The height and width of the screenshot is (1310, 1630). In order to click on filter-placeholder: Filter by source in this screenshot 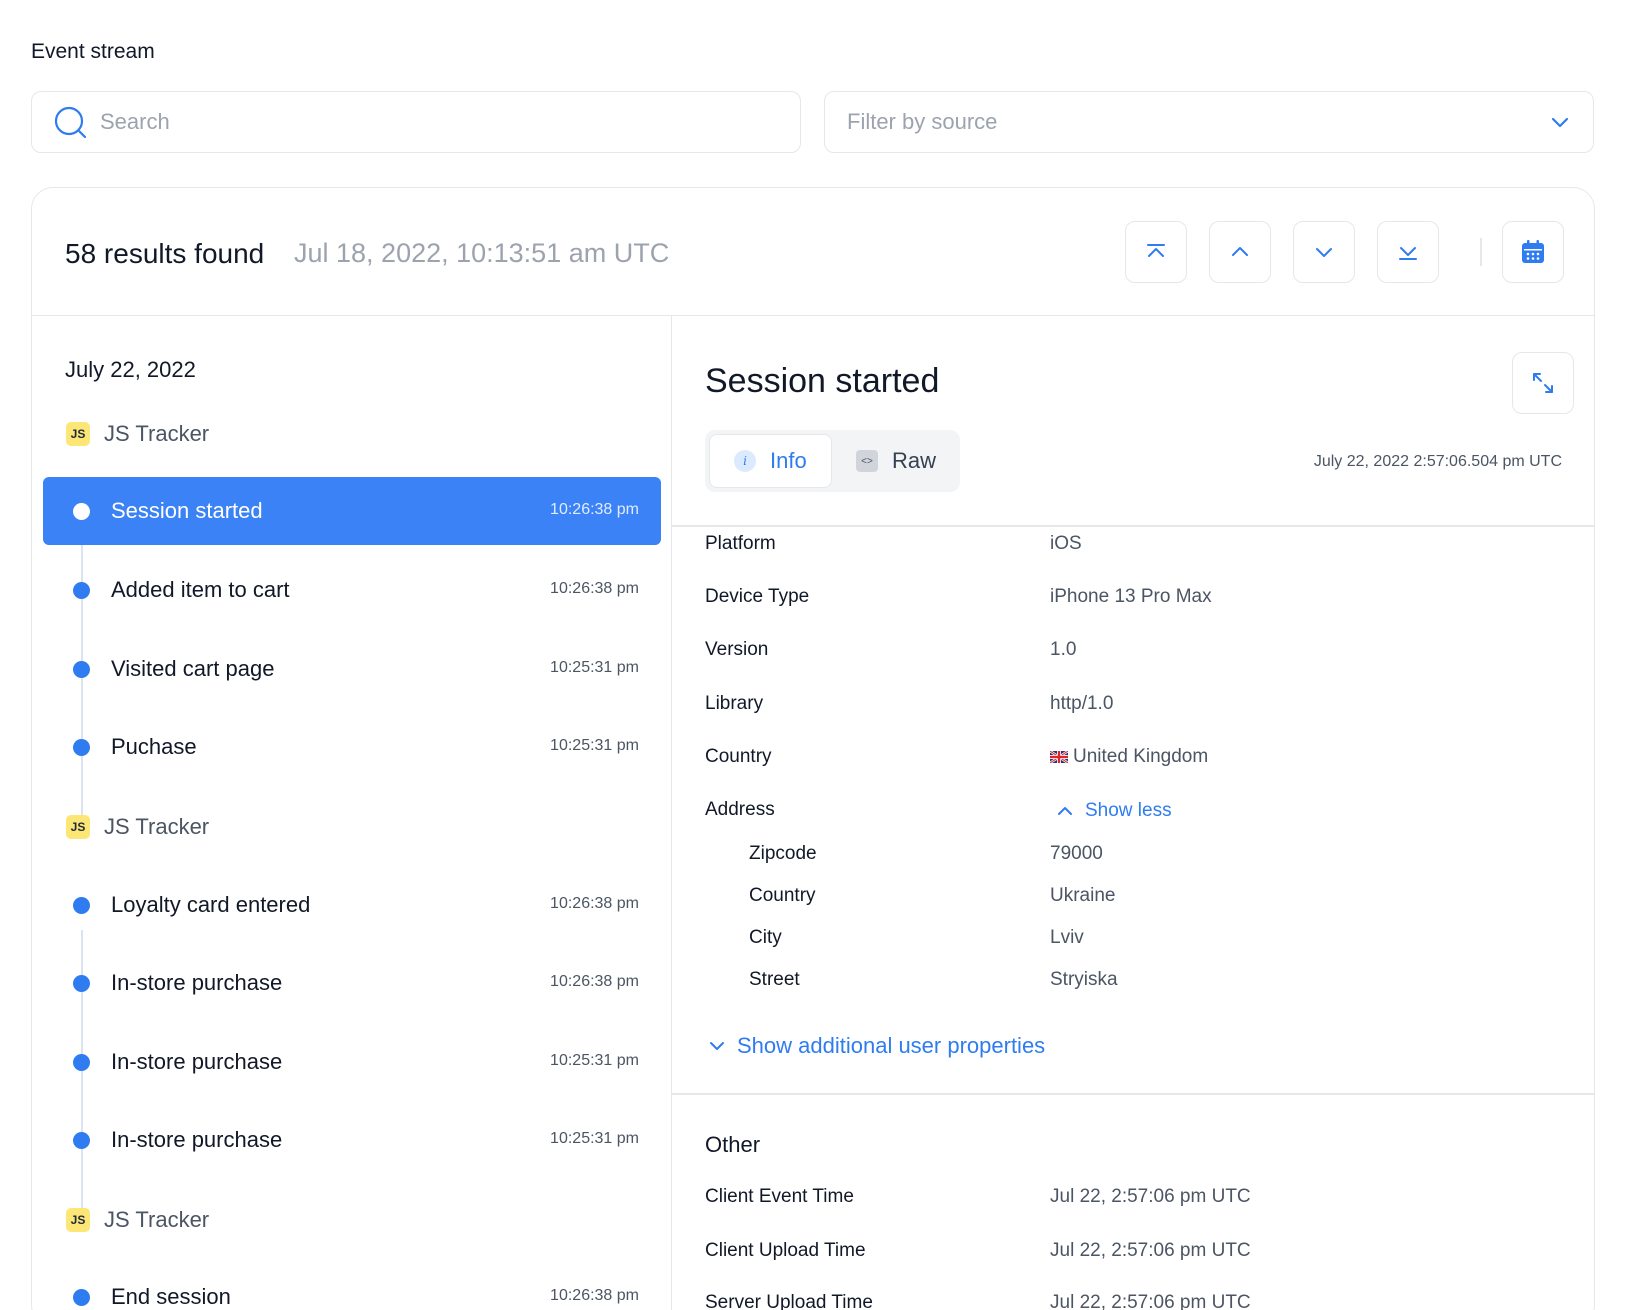, I will do `click(922, 121)`.